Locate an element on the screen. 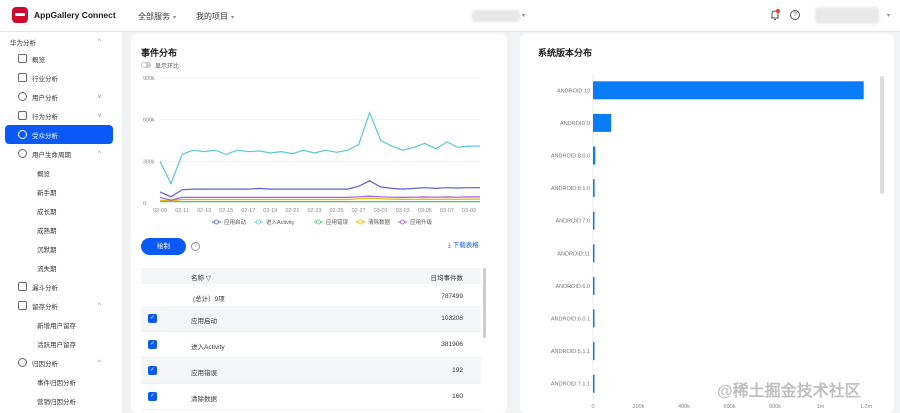 The height and width of the screenshot is (413, 900). watermark: @稀土掘金技术社区 is located at coordinates (789, 391).